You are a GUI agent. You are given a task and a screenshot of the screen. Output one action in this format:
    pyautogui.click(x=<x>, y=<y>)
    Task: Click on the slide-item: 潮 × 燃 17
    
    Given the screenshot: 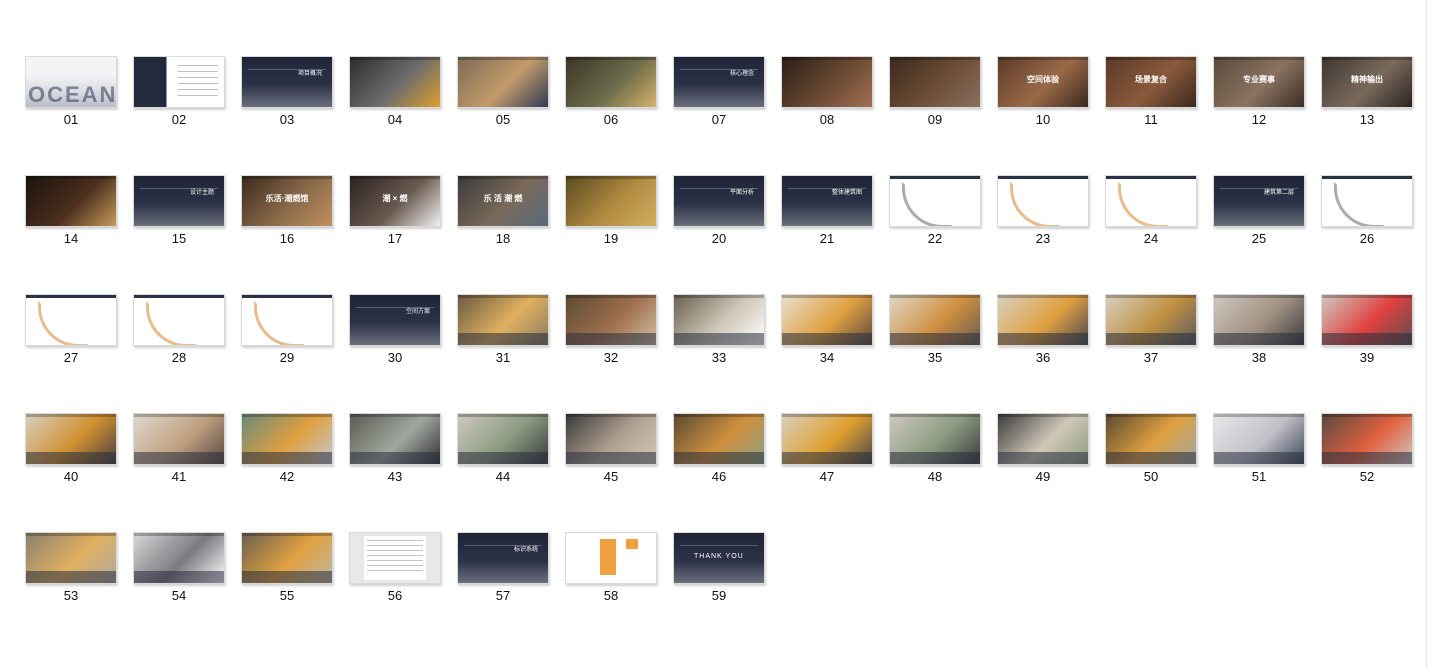 What is the action you would take?
    pyautogui.click(x=395, y=210)
    